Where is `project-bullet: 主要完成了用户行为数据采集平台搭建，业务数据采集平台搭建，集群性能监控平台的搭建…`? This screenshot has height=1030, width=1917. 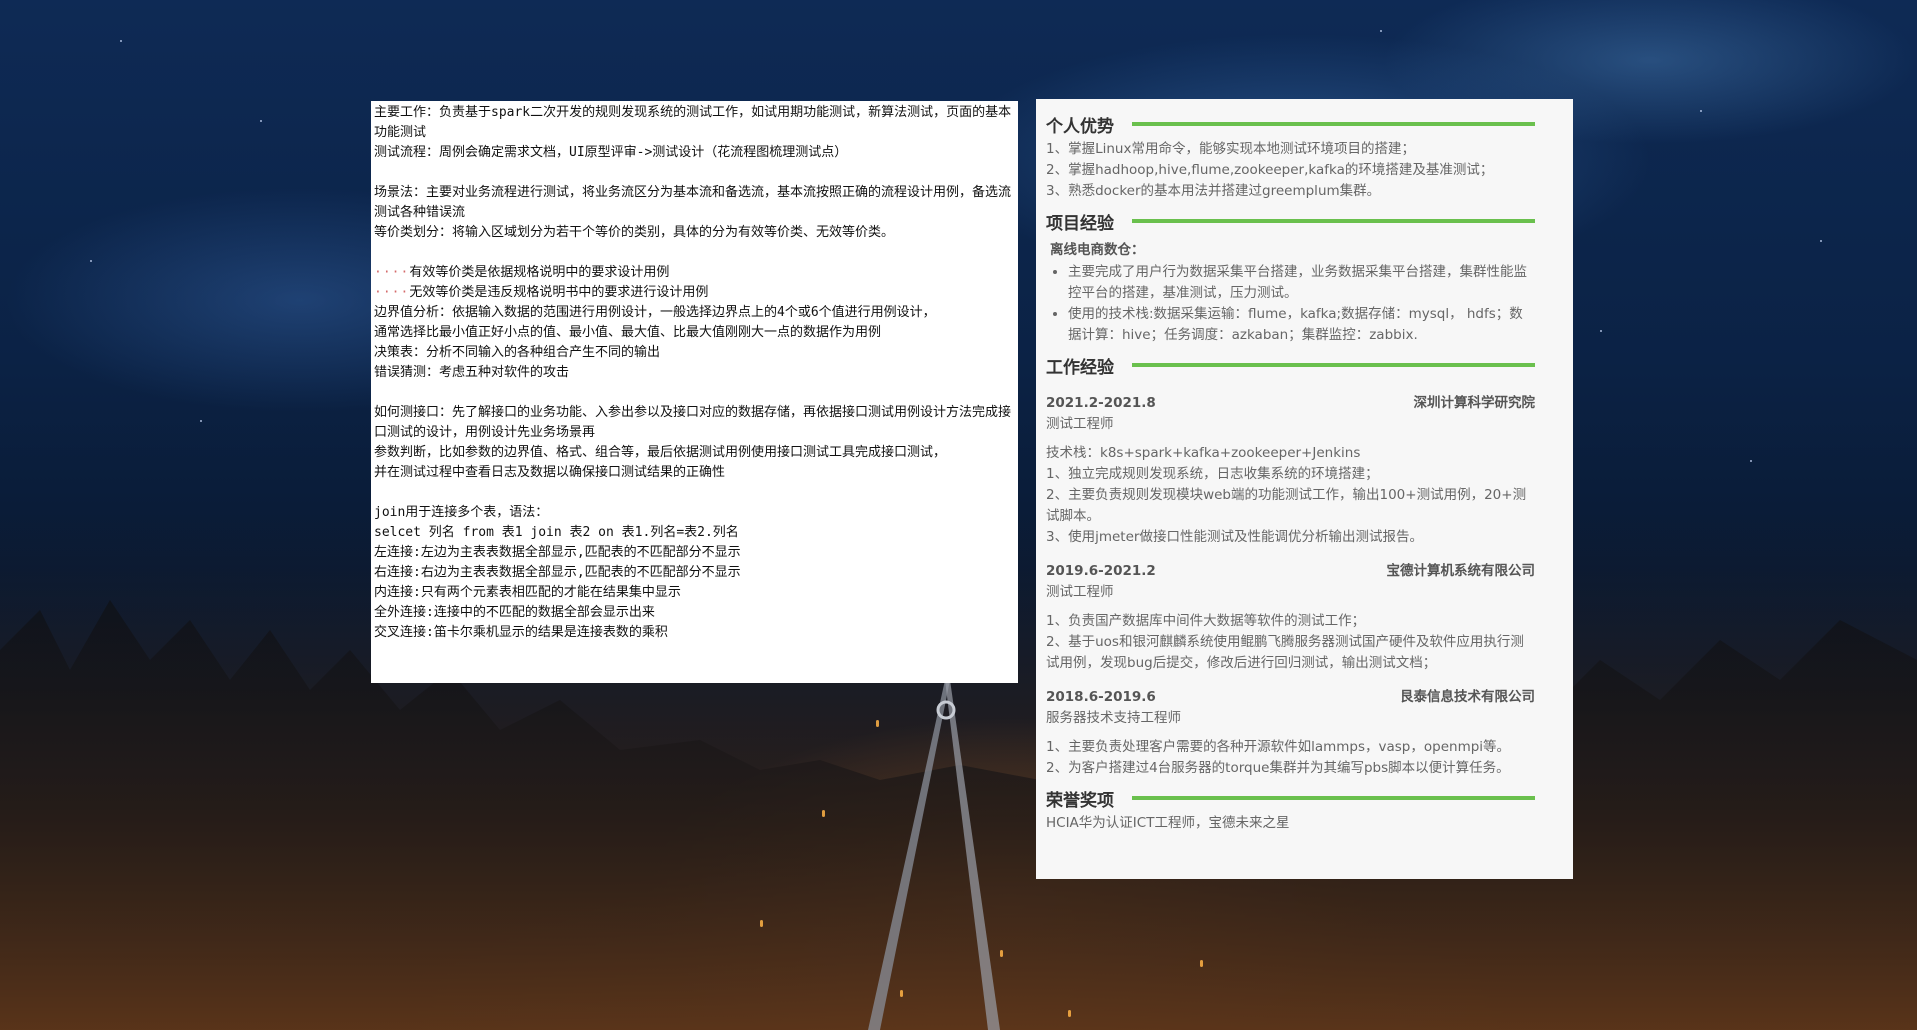 project-bullet: 主要完成了用户行为数据采集平台搭建，业务数据采集平台搭建，集群性能监控平台的搭建… is located at coordinates (1301, 283).